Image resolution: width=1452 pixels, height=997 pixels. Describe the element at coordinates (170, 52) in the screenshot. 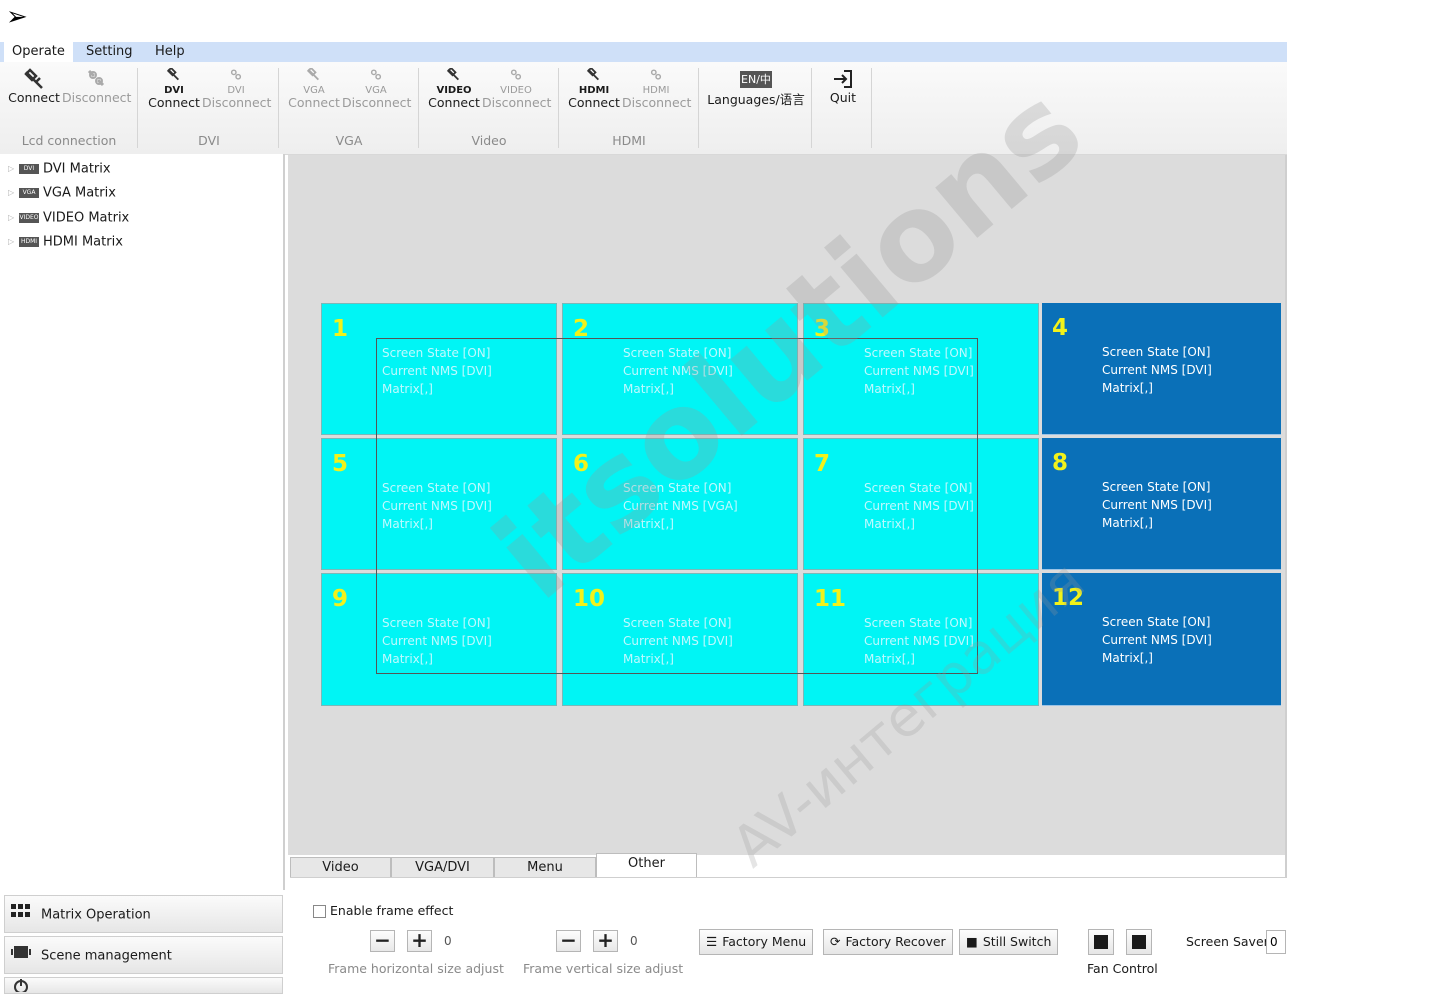

I see `menu-help: Help` at that location.